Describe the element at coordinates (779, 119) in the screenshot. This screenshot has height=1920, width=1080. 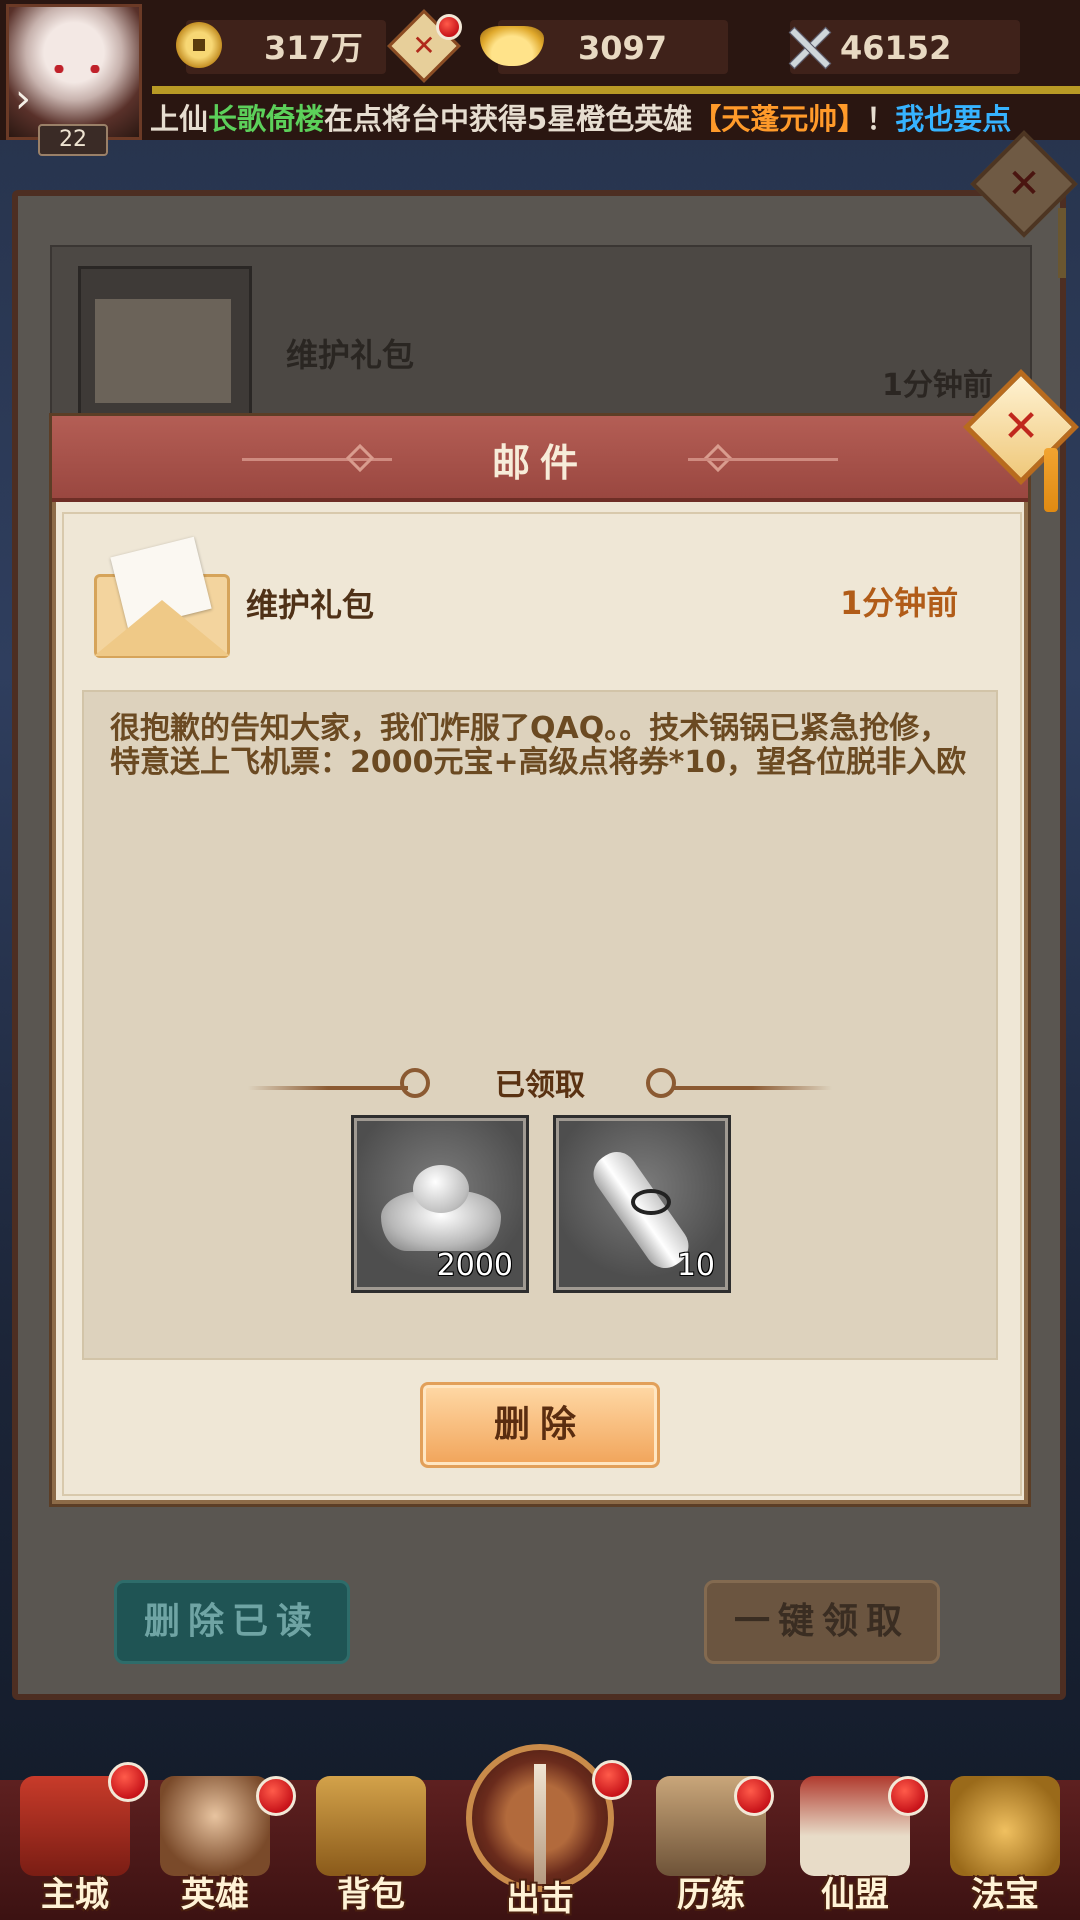
I see `ticker-hero-name: 【天蓬元帅】` at that location.